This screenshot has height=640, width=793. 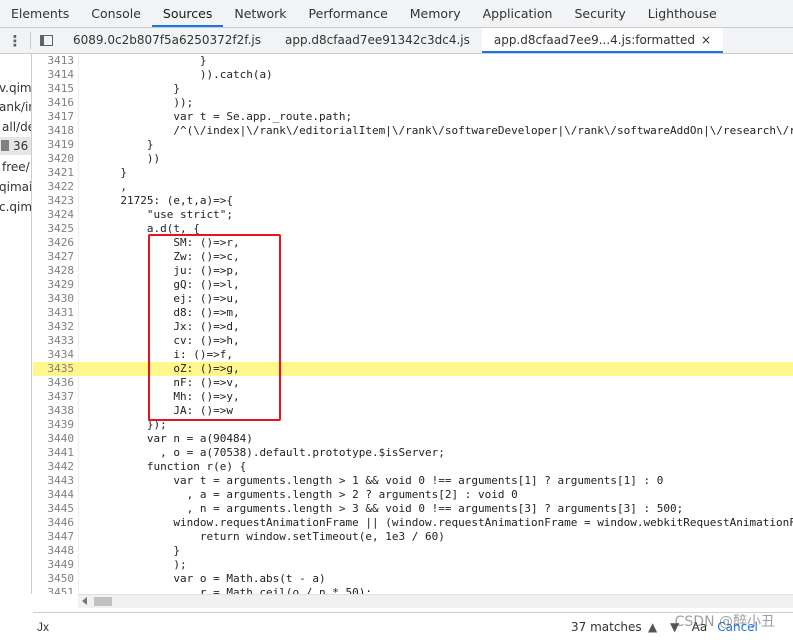 What do you see at coordinates (54, 75) in the screenshot?
I see `line-number: 3414` at bounding box center [54, 75].